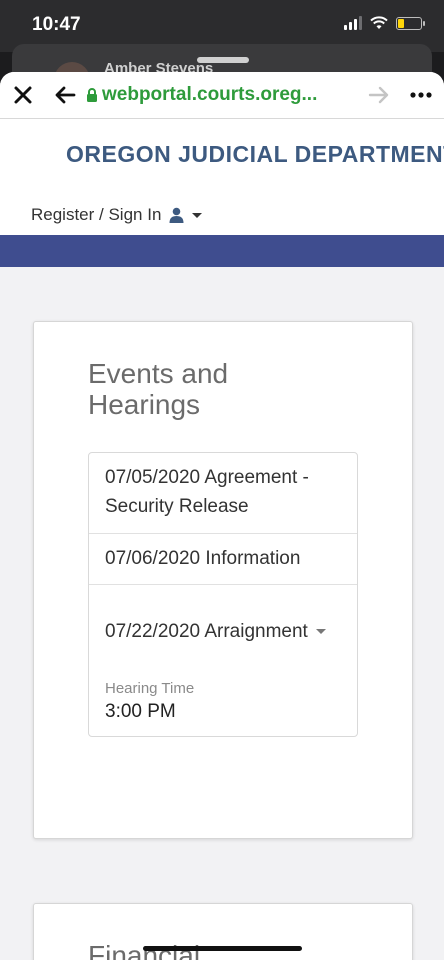 This screenshot has width=444, height=960. What do you see at coordinates (353, 23) in the screenshot?
I see `signal-icon` at bounding box center [353, 23].